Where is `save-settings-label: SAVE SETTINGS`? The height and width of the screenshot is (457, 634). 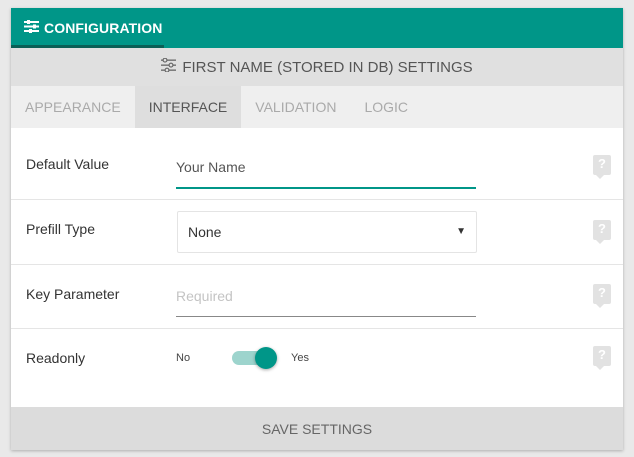
save-settings-label: SAVE SETTINGS is located at coordinates (317, 428).